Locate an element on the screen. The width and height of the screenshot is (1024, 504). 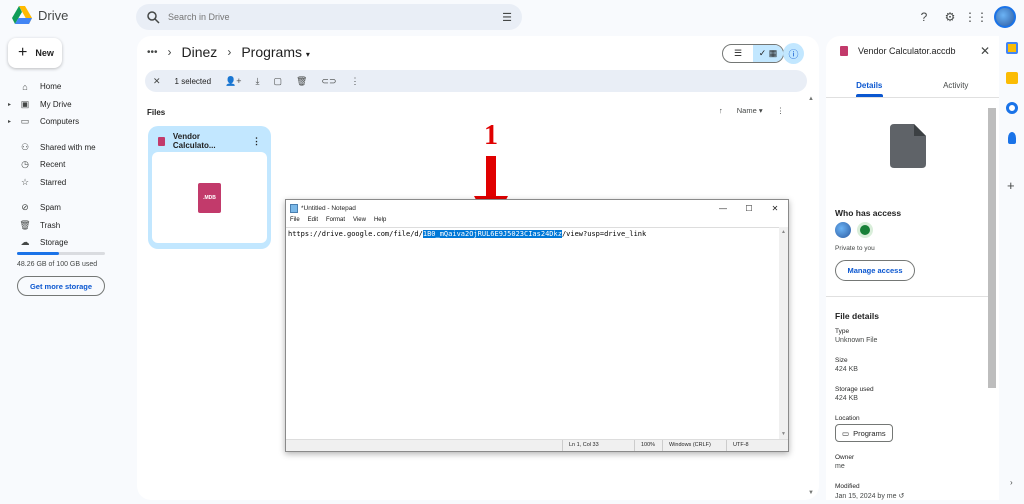
location-chip: ▭ Programs is located at coordinates (864, 433).